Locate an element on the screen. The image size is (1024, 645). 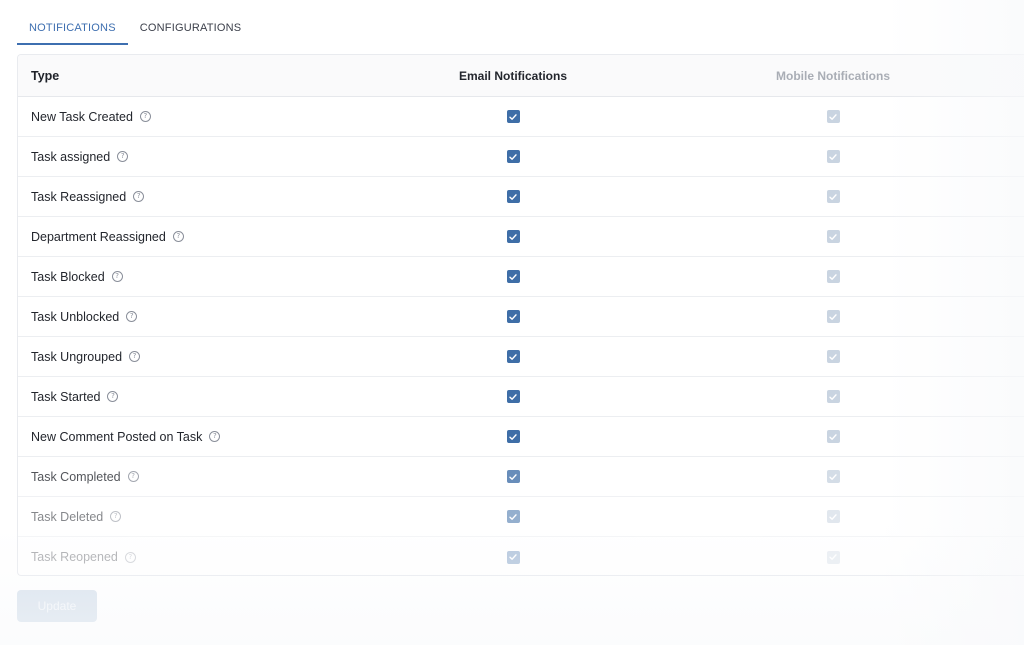
notification-type-cell: Department Reassigned? is located at coordinates (107, 236).